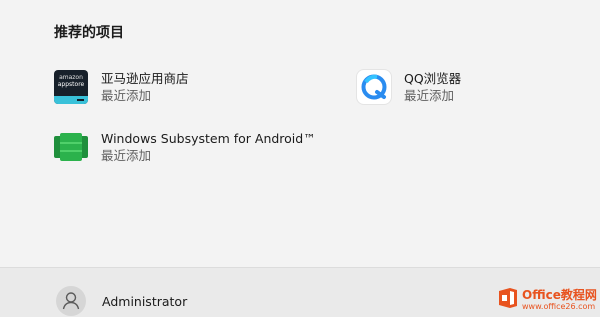 This screenshot has width=600, height=317. Describe the element at coordinates (145, 78) in the screenshot. I see `item-name: 亚马逊应用商店` at that location.